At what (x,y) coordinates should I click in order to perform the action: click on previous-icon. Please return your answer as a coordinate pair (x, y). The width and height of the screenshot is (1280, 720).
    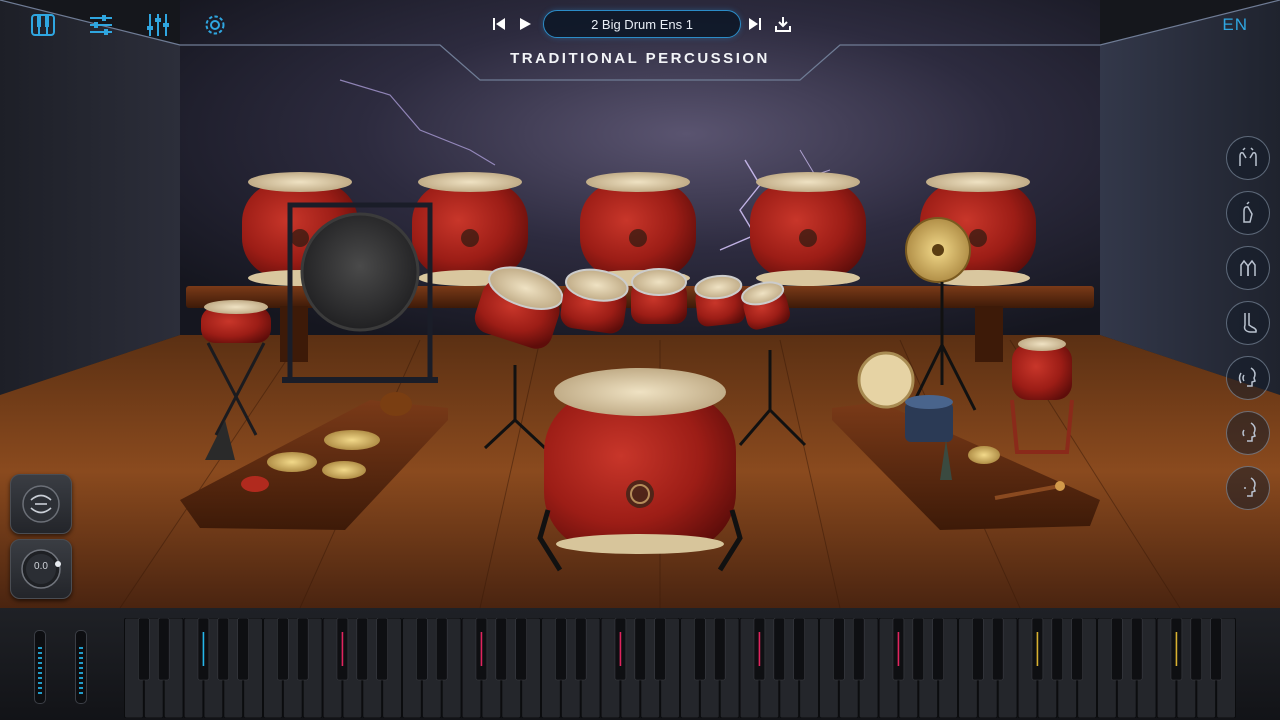
    Looking at the image, I should click on (499, 24).